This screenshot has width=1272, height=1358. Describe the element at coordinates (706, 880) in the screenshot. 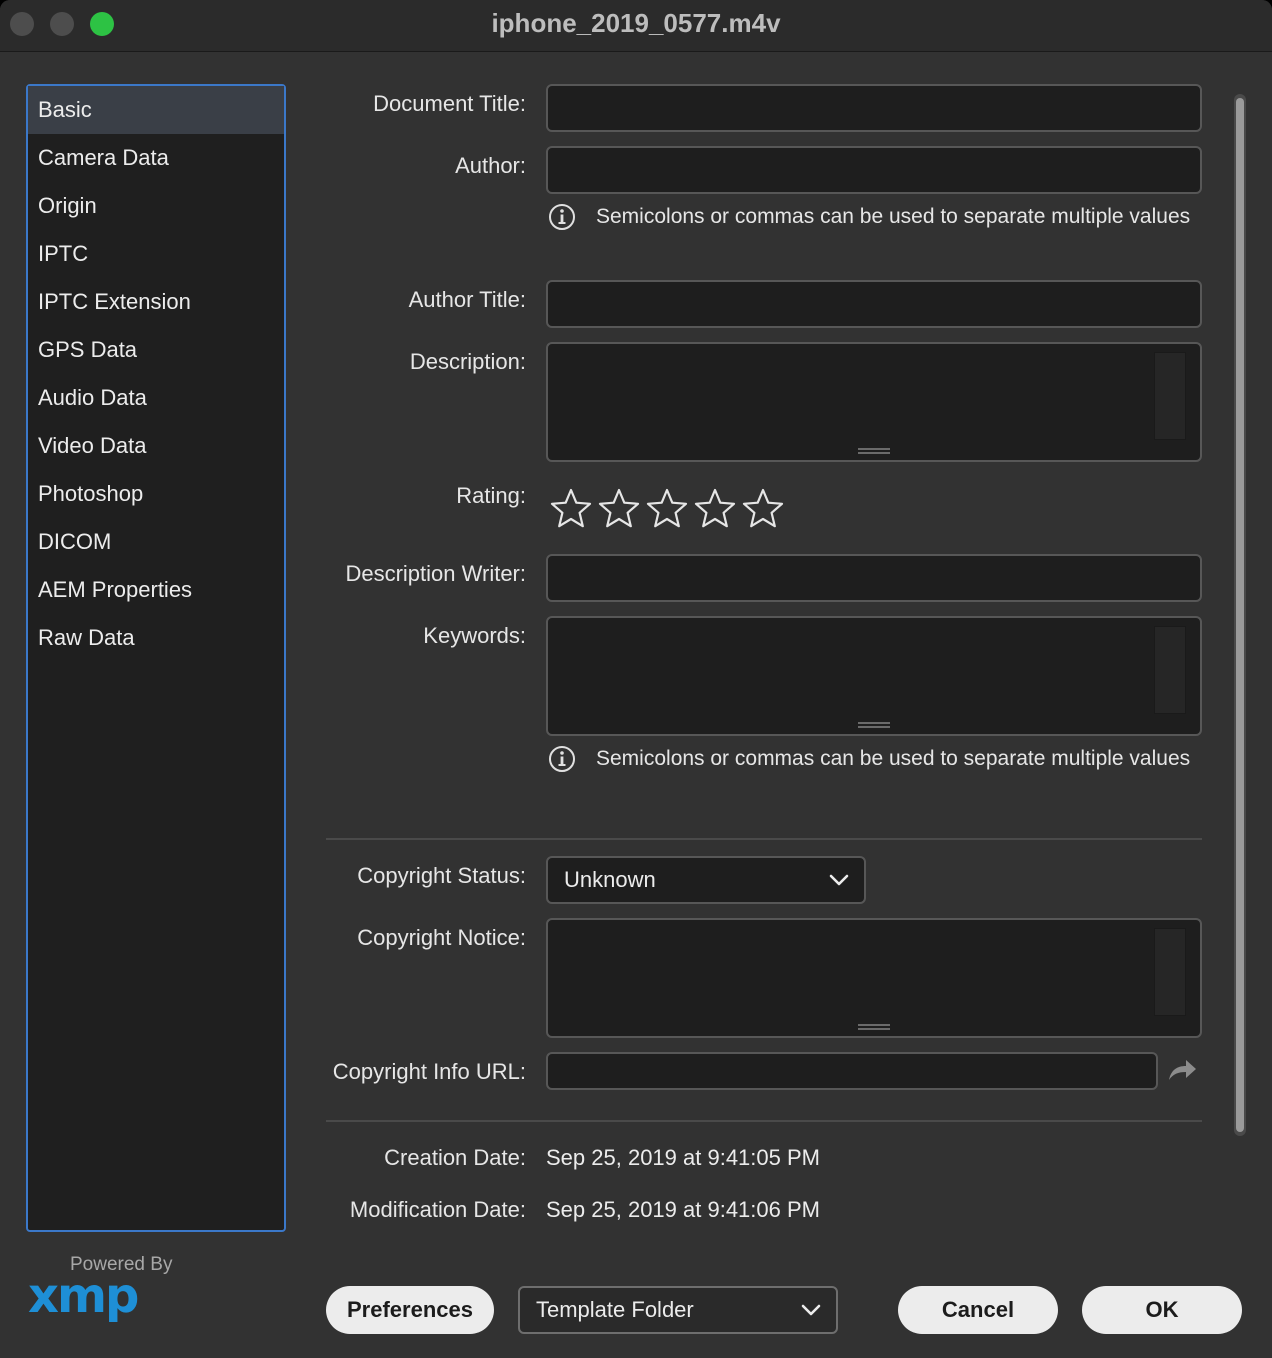

I see `copyright-status-select: Unknown` at that location.